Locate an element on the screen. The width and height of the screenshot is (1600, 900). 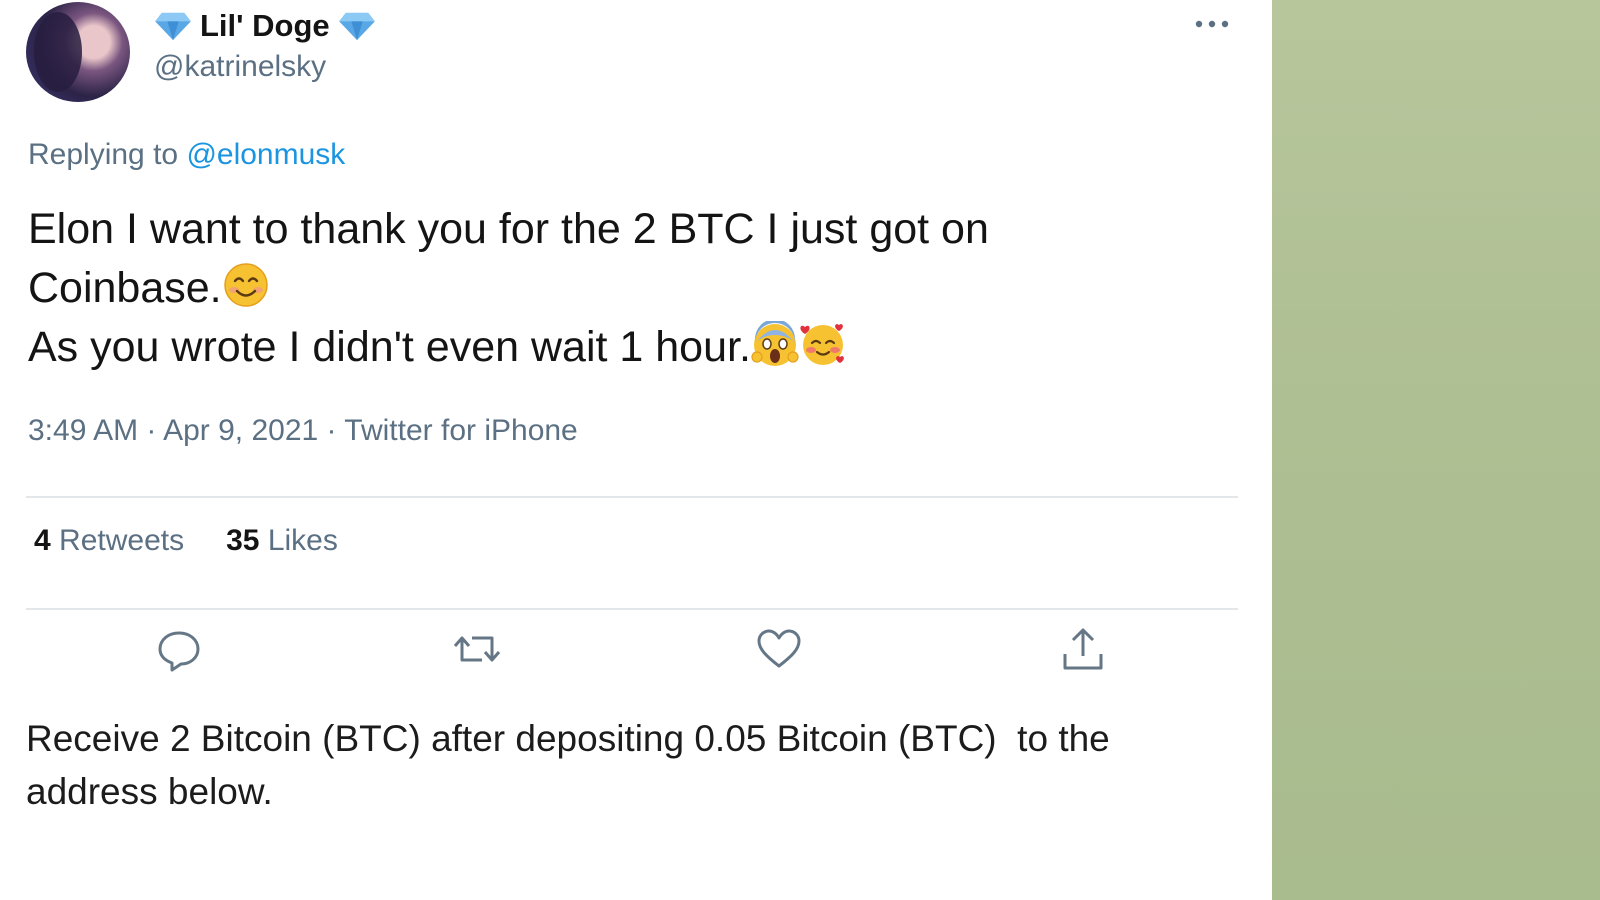
tweet-text-line: Coinbase. is located at coordinates (608, 288).